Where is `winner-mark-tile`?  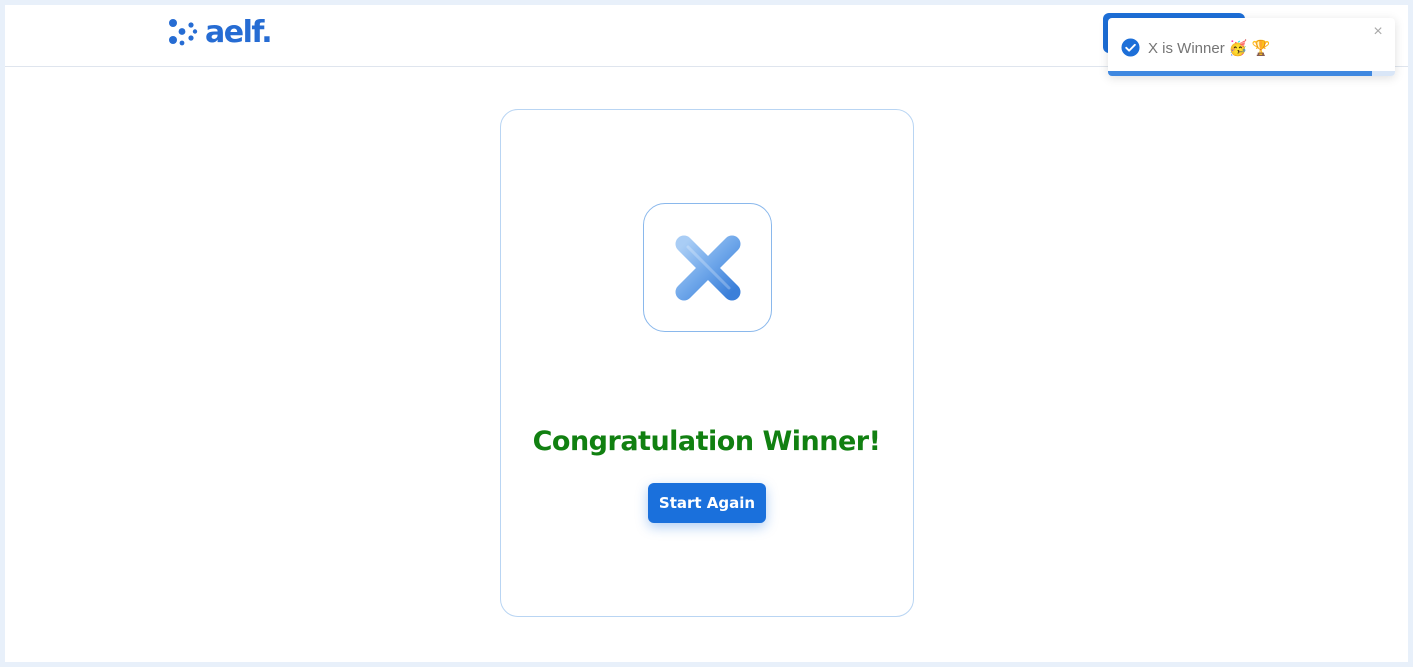
winner-mark-tile is located at coordinates (707, 267).